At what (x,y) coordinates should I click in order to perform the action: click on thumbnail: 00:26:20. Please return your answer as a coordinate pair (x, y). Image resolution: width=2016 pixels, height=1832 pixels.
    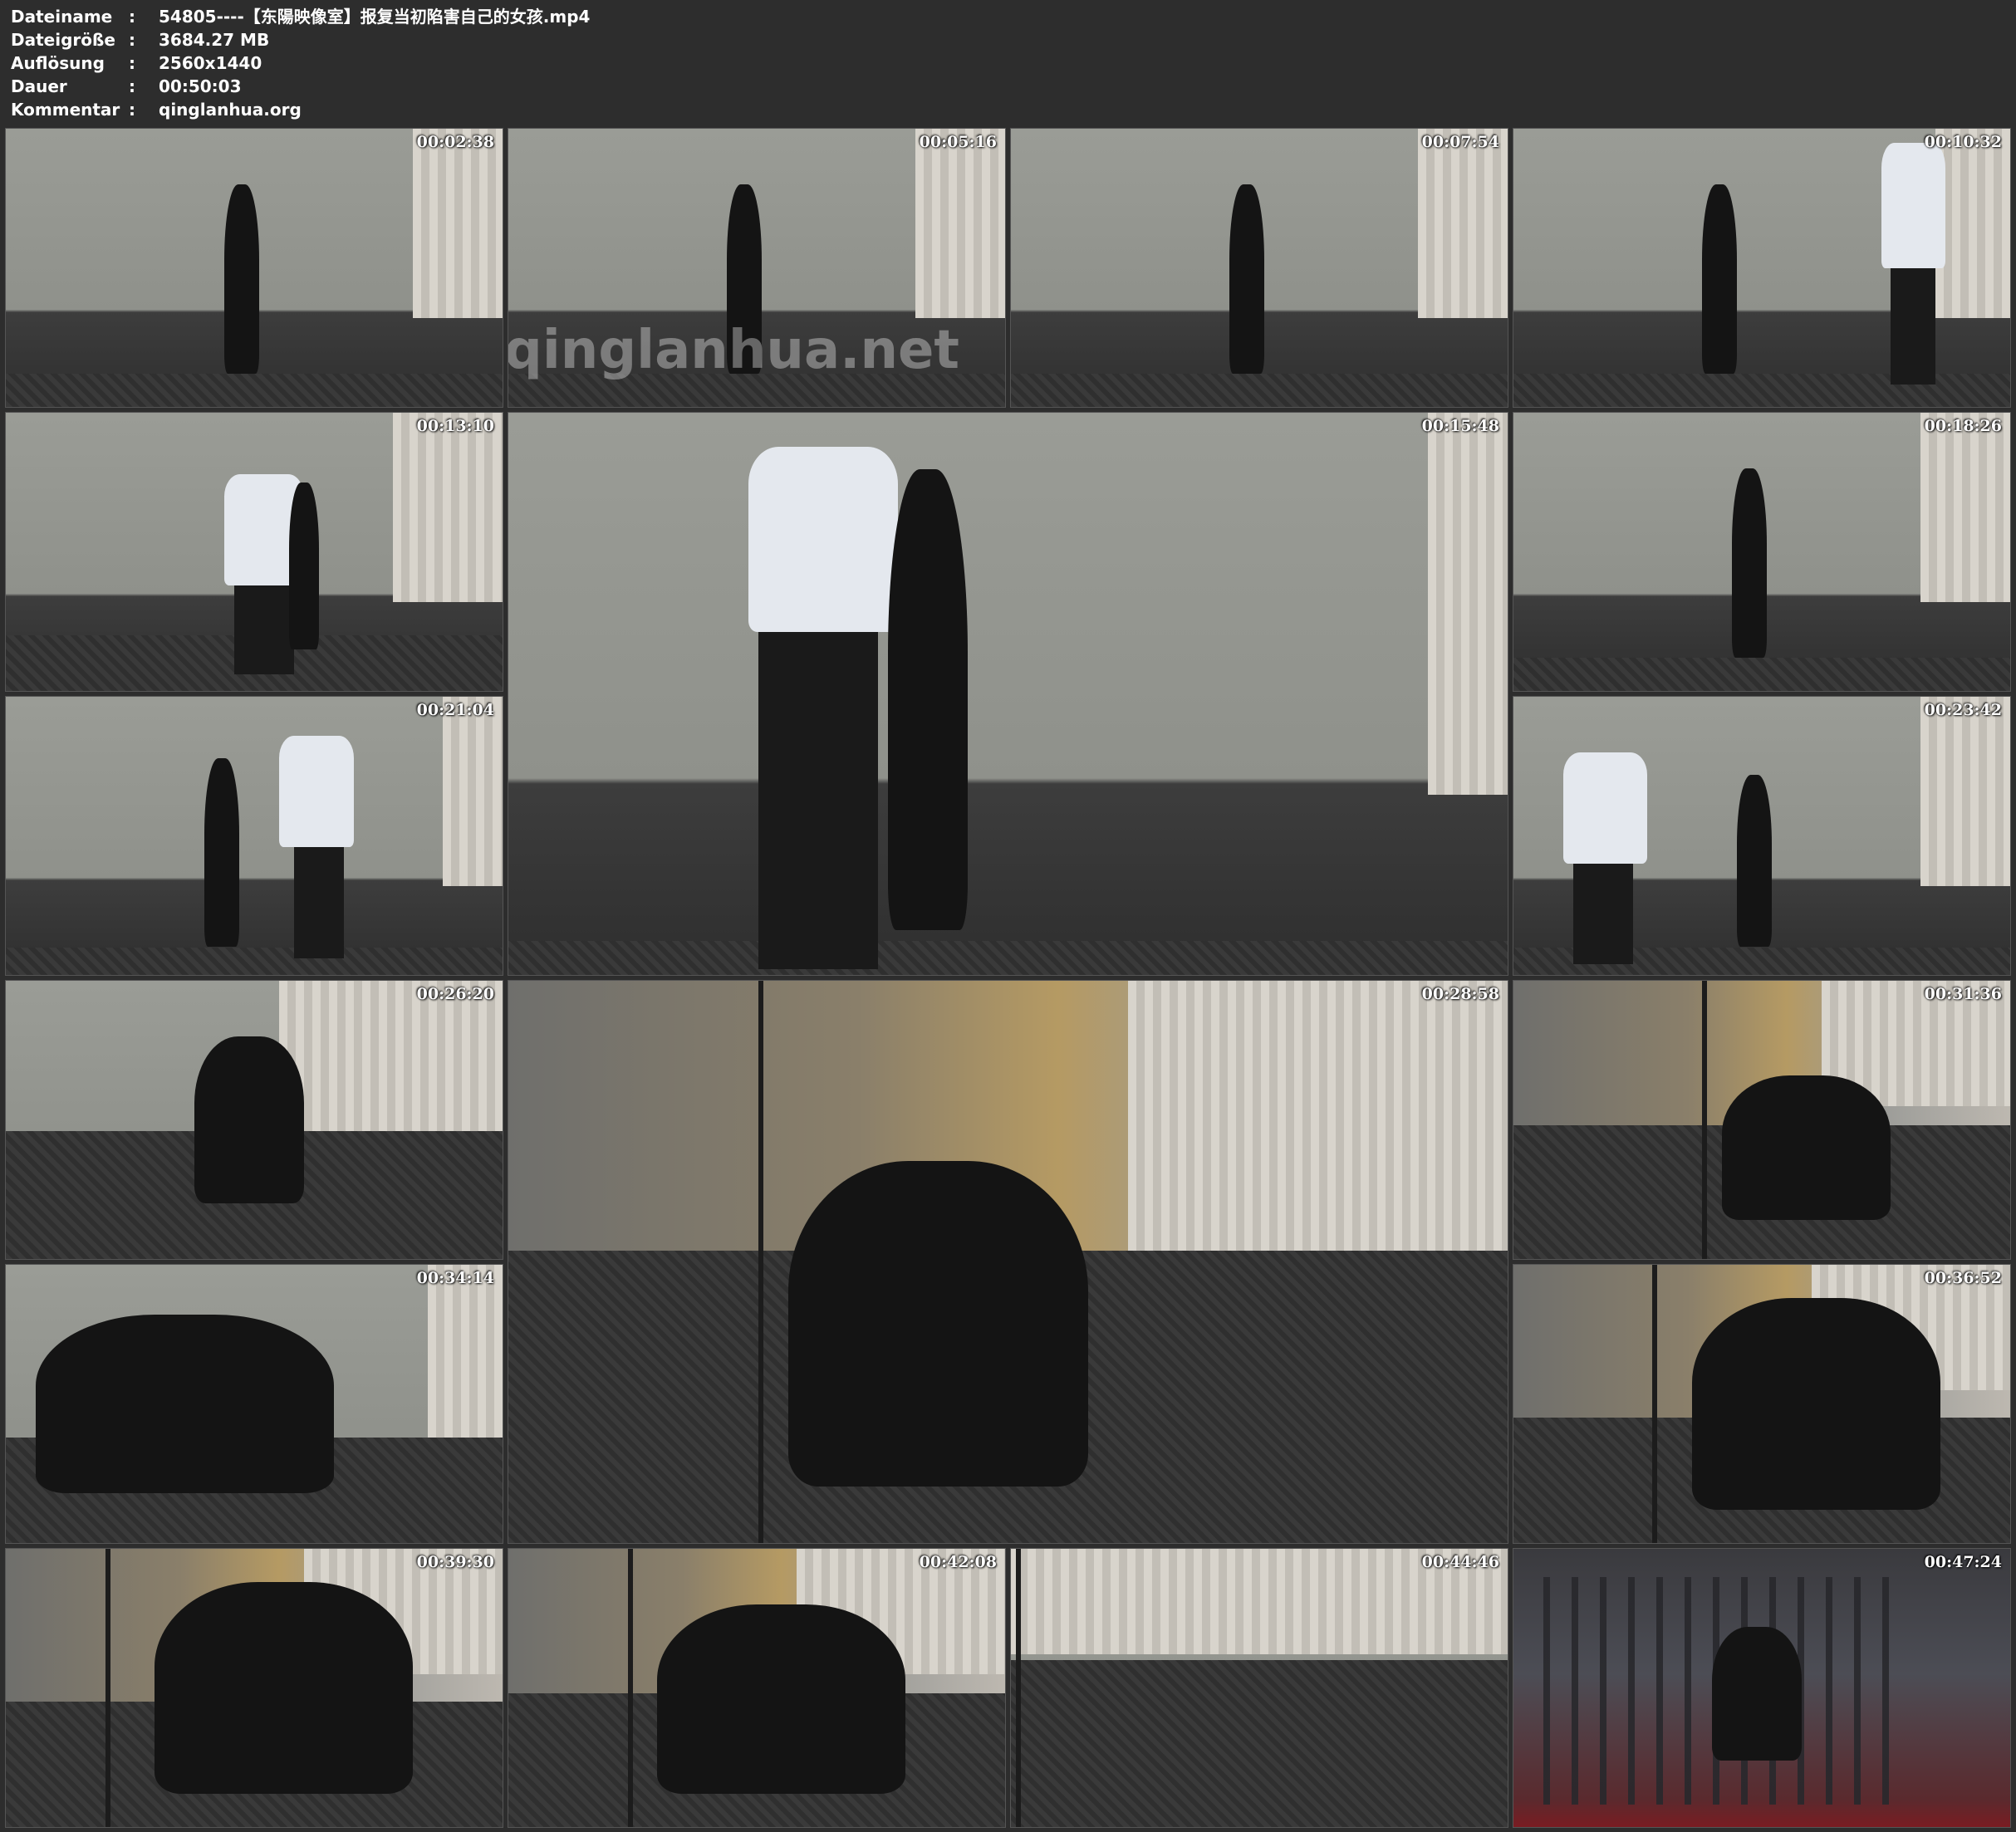
    Looking at the image, I should click on (254, 1120).